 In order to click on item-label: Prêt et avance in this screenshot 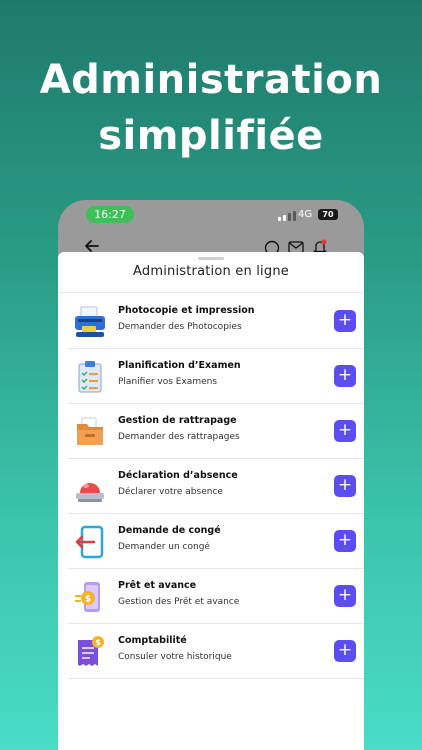, I will do `click(157, 585)`.